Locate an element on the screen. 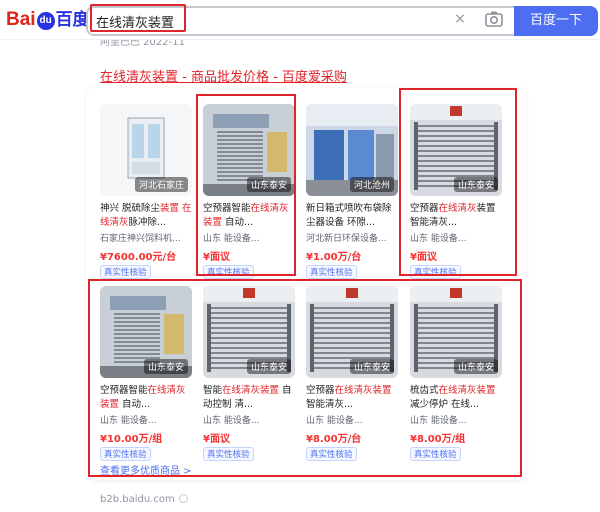 Image resolution: width=600 pixels, height=512 pixels. product-location: 河北石家庄 is located at coordinates (161, 184).